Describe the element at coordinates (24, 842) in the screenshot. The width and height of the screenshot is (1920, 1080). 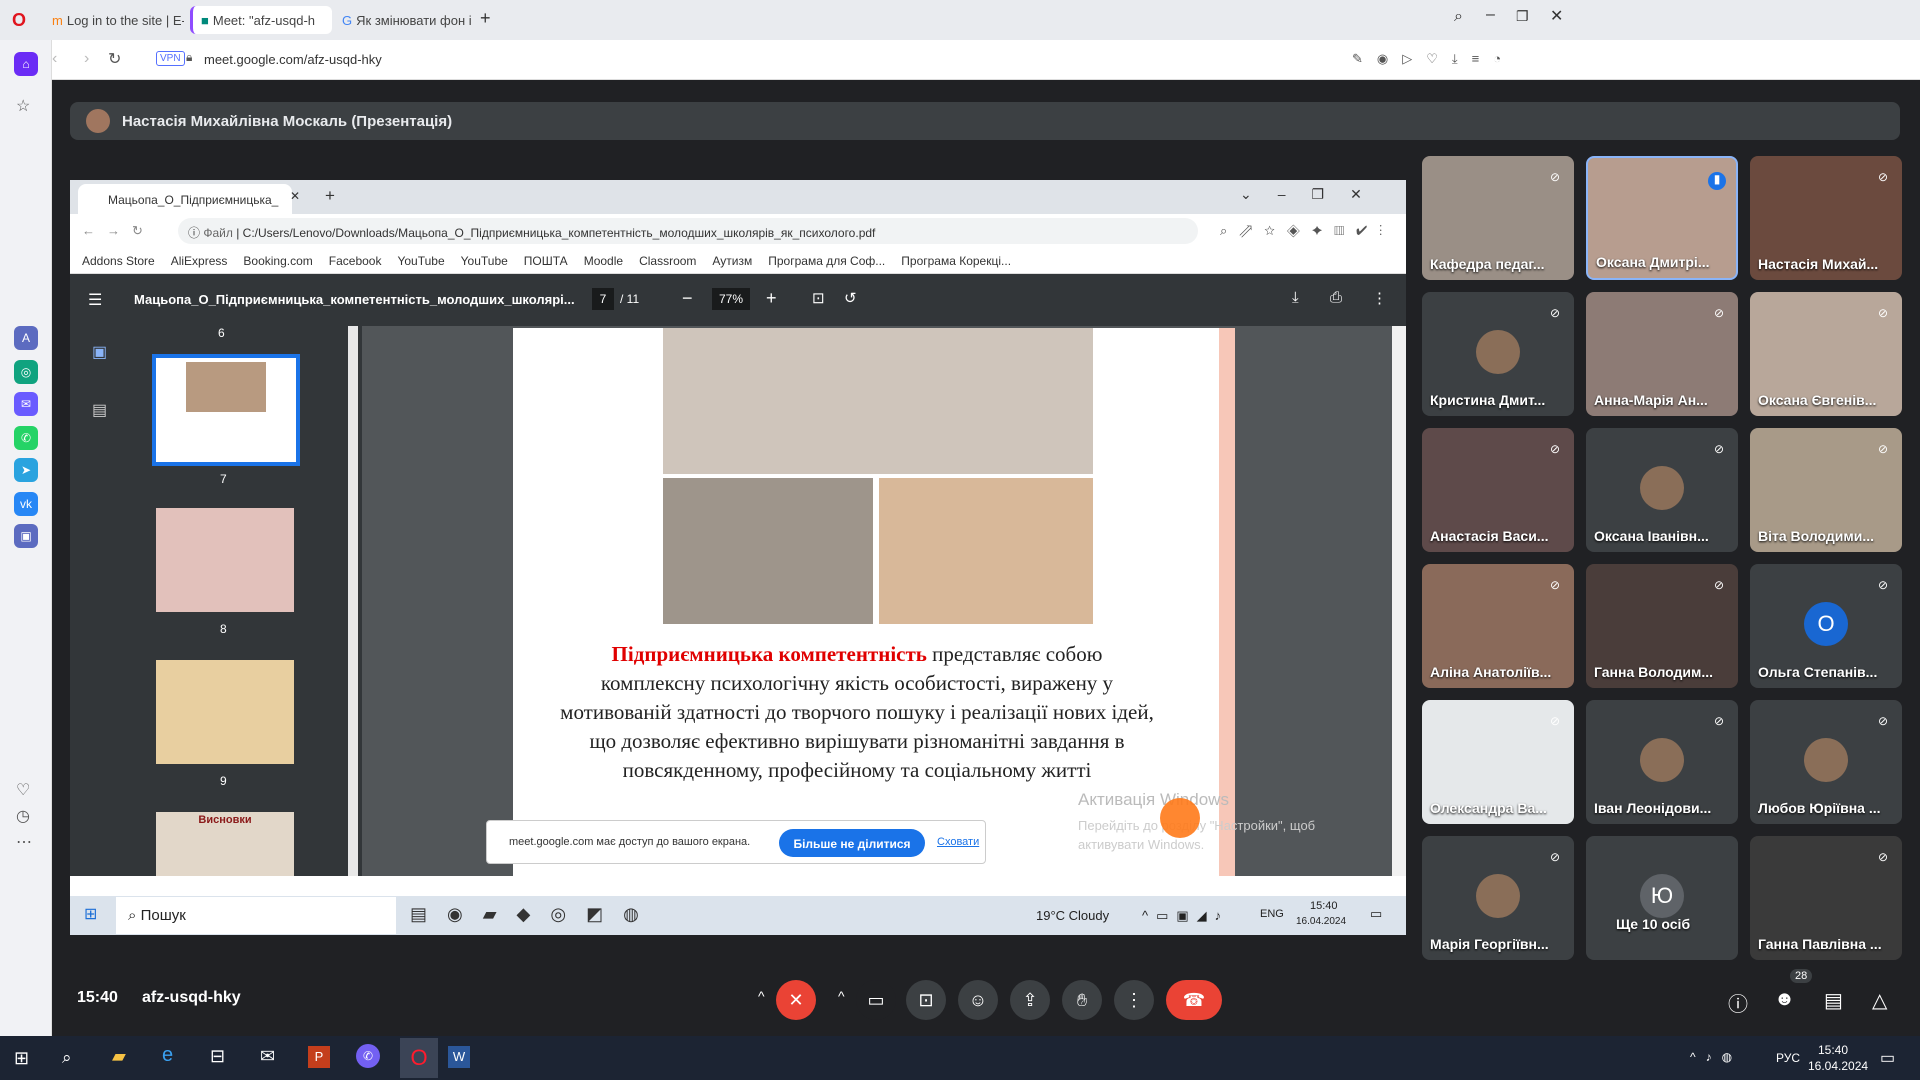
I see `more-icon: ⋯` at that location.